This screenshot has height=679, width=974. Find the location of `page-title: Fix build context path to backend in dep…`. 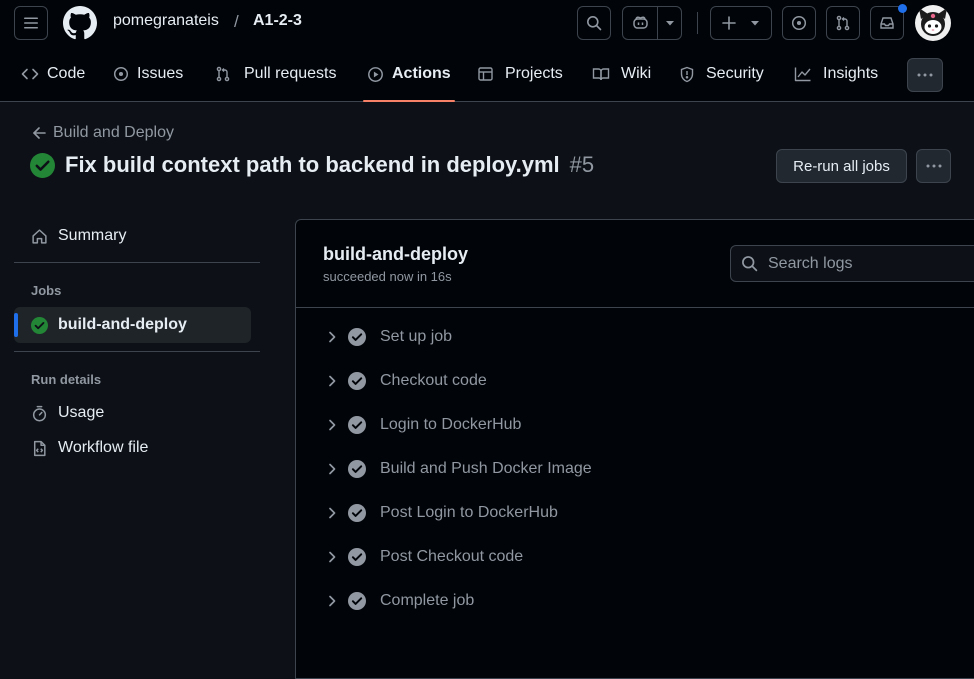

page-title: Fix build context path to backend in dep… is located at coordinates (312, 165).